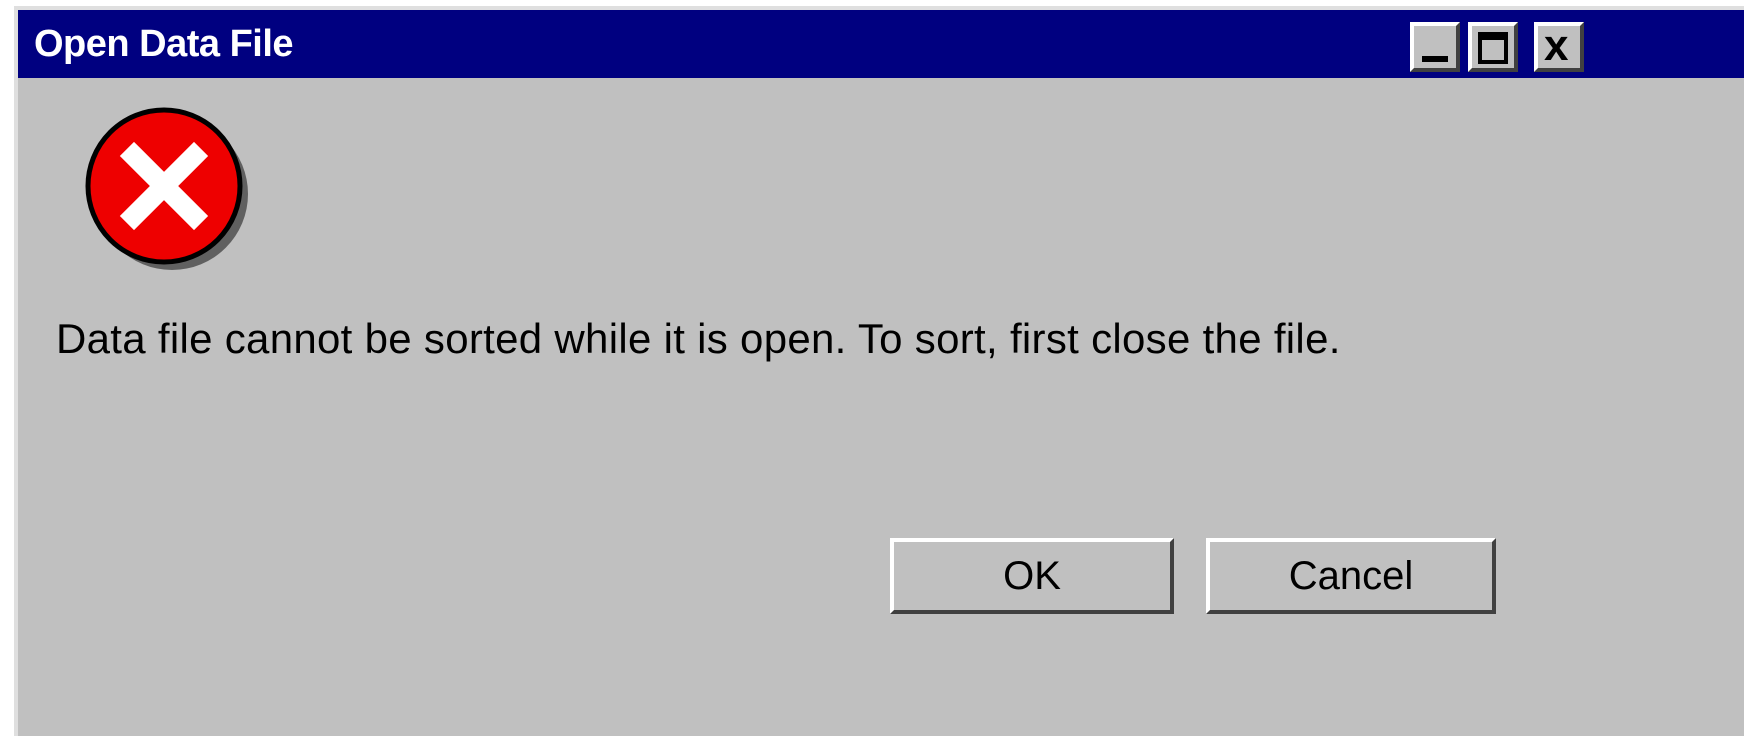  I want to click on minimize-icon, so click(1435, 59).